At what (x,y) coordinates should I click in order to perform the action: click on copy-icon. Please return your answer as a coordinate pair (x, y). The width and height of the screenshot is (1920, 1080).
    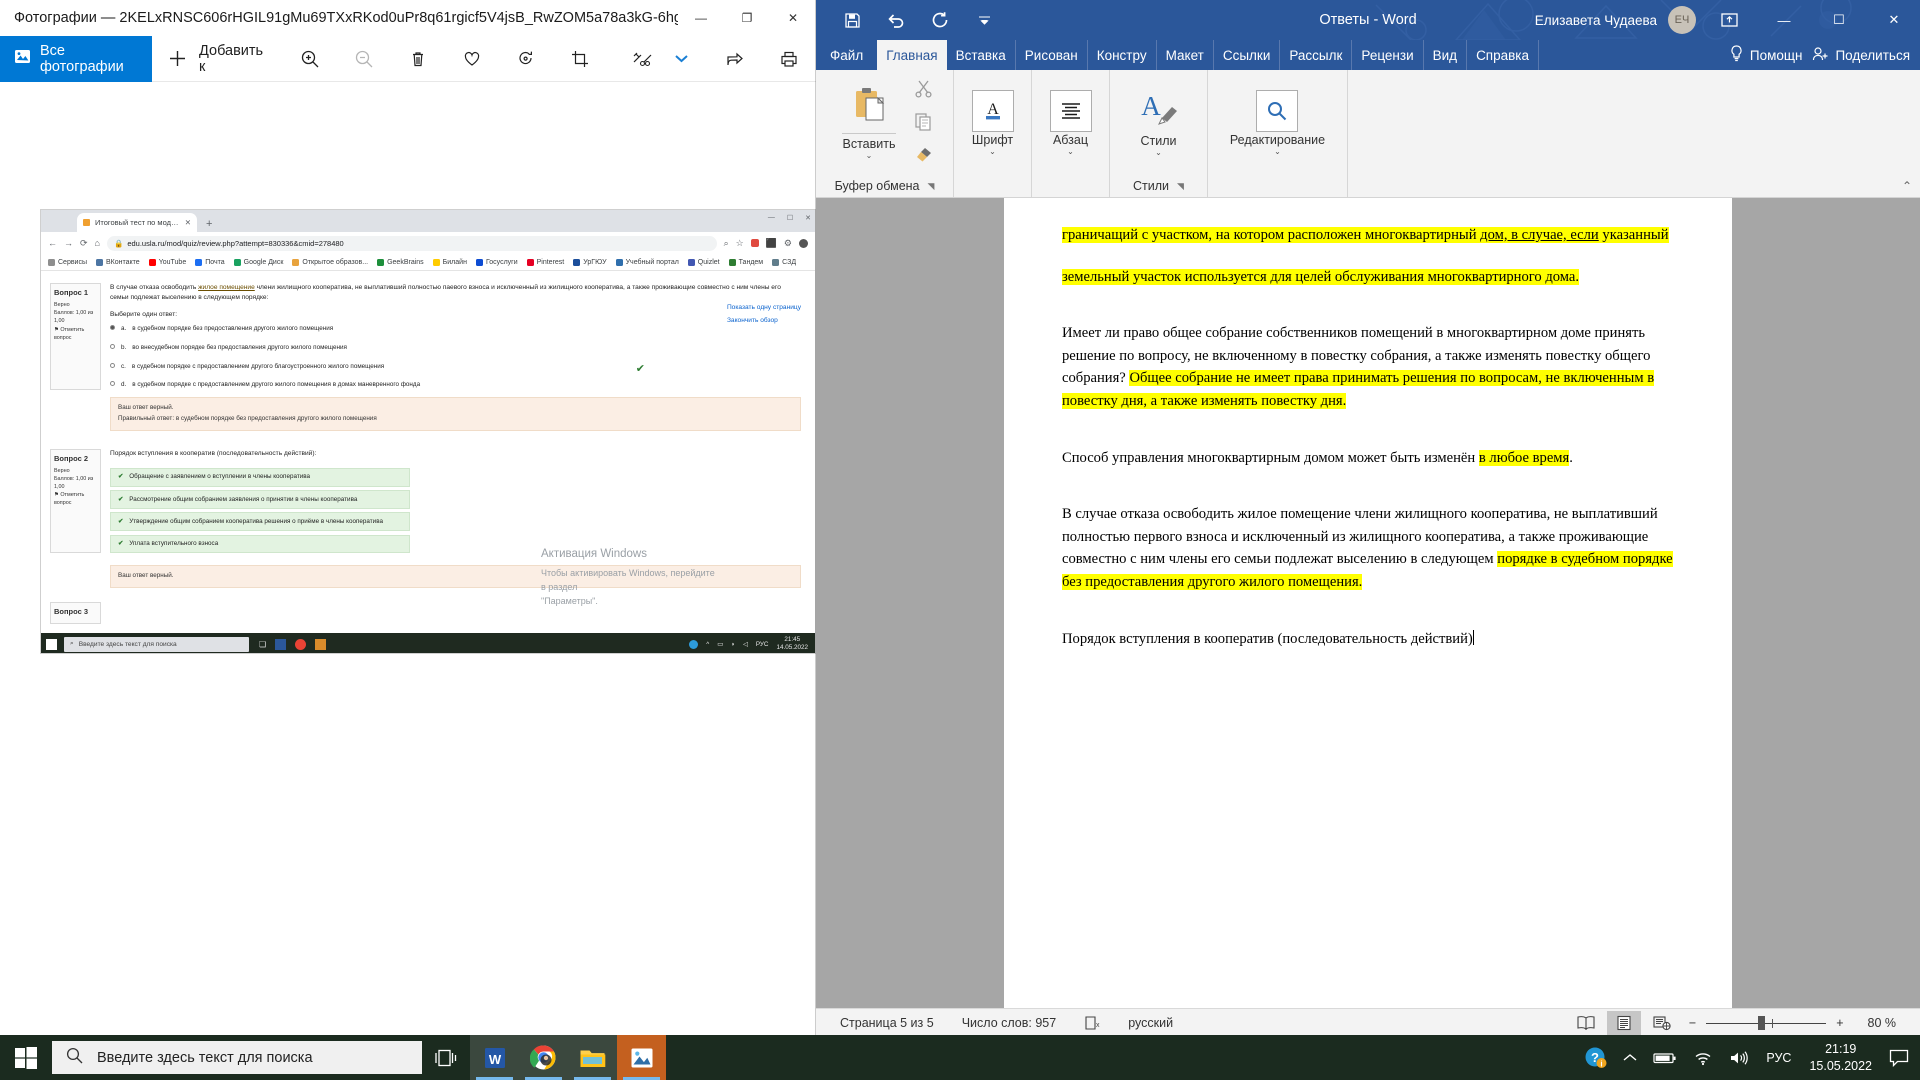
    Looking at the image, I should click on (924, 124).